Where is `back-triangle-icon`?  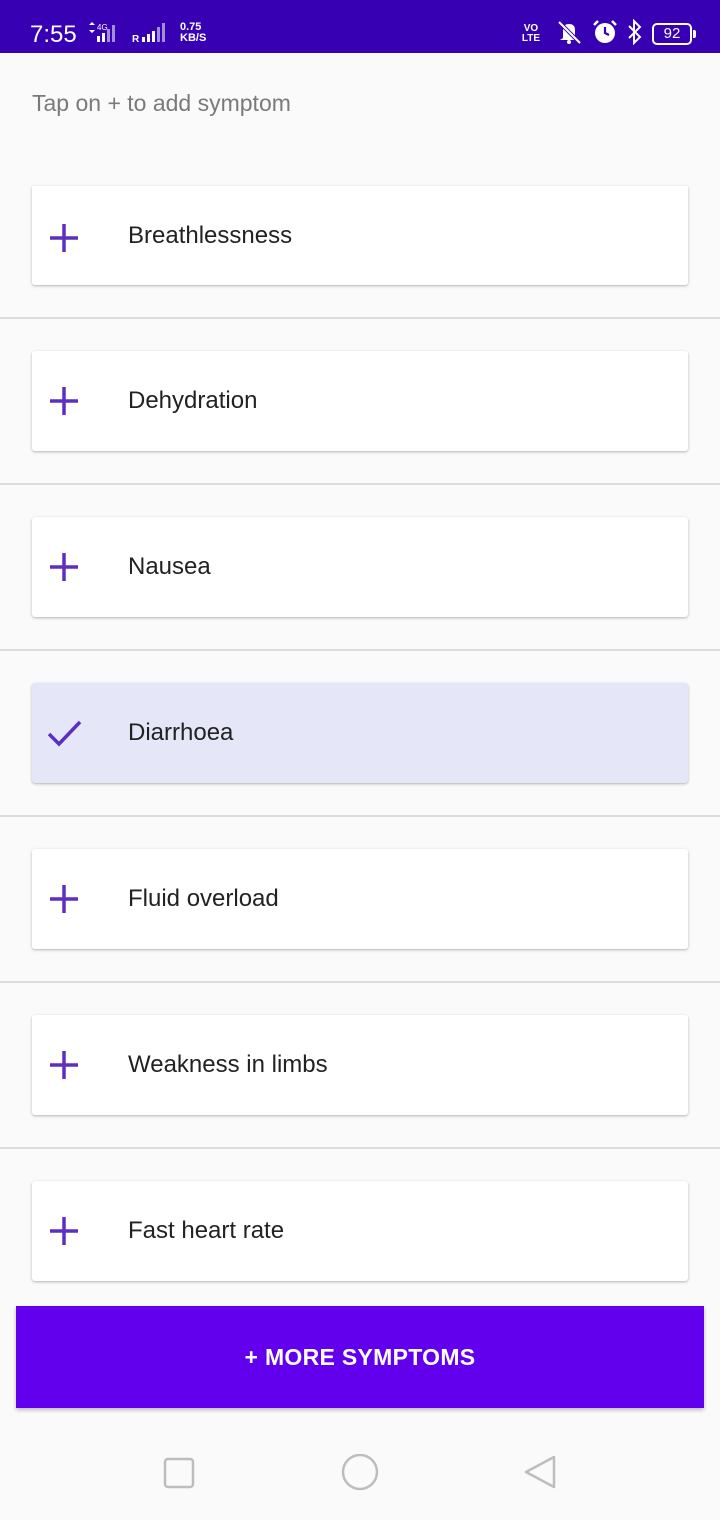 back-triangle-icon is located at coordinates (540, 1474).